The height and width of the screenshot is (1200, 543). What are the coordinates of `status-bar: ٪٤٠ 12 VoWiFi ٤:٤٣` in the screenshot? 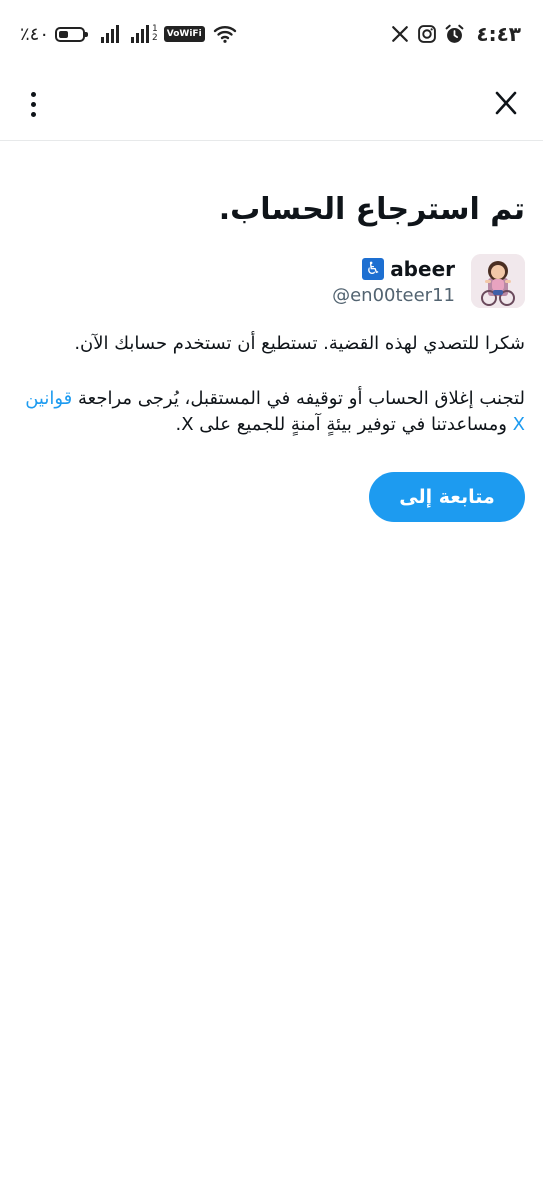 It's located at (271, 34).